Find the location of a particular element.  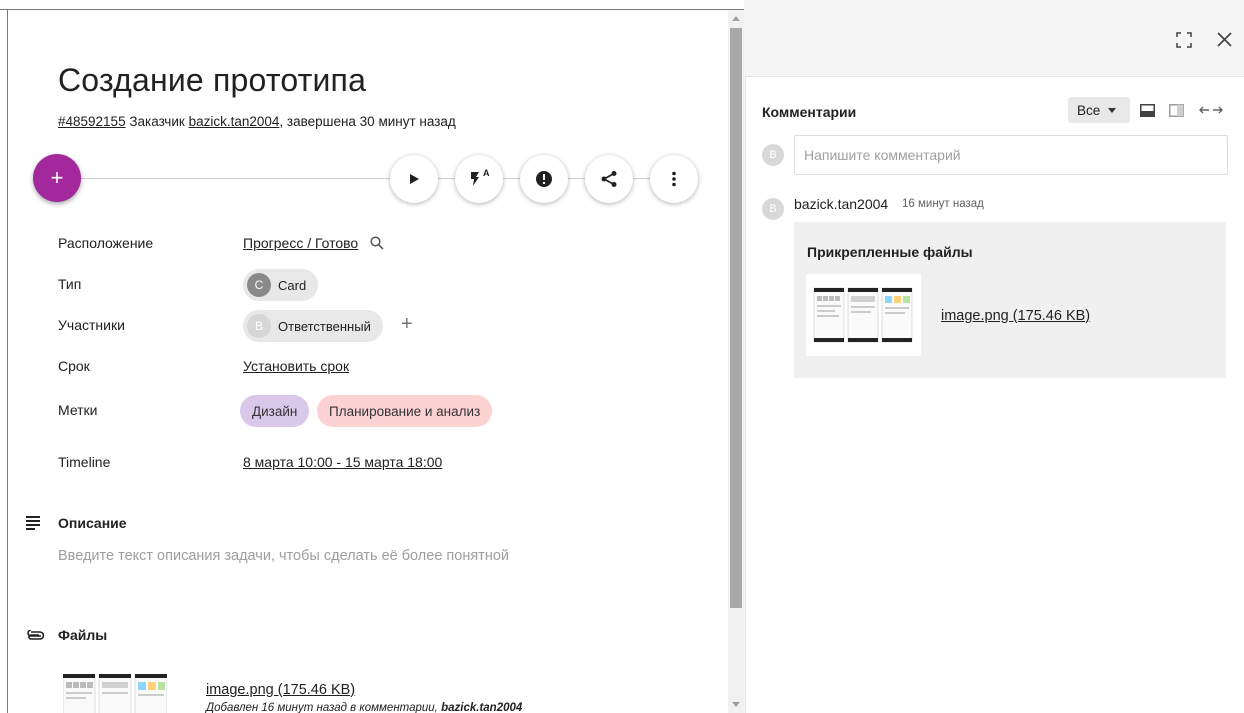

auto-flash-label: A is located at coordinates (486, 173).